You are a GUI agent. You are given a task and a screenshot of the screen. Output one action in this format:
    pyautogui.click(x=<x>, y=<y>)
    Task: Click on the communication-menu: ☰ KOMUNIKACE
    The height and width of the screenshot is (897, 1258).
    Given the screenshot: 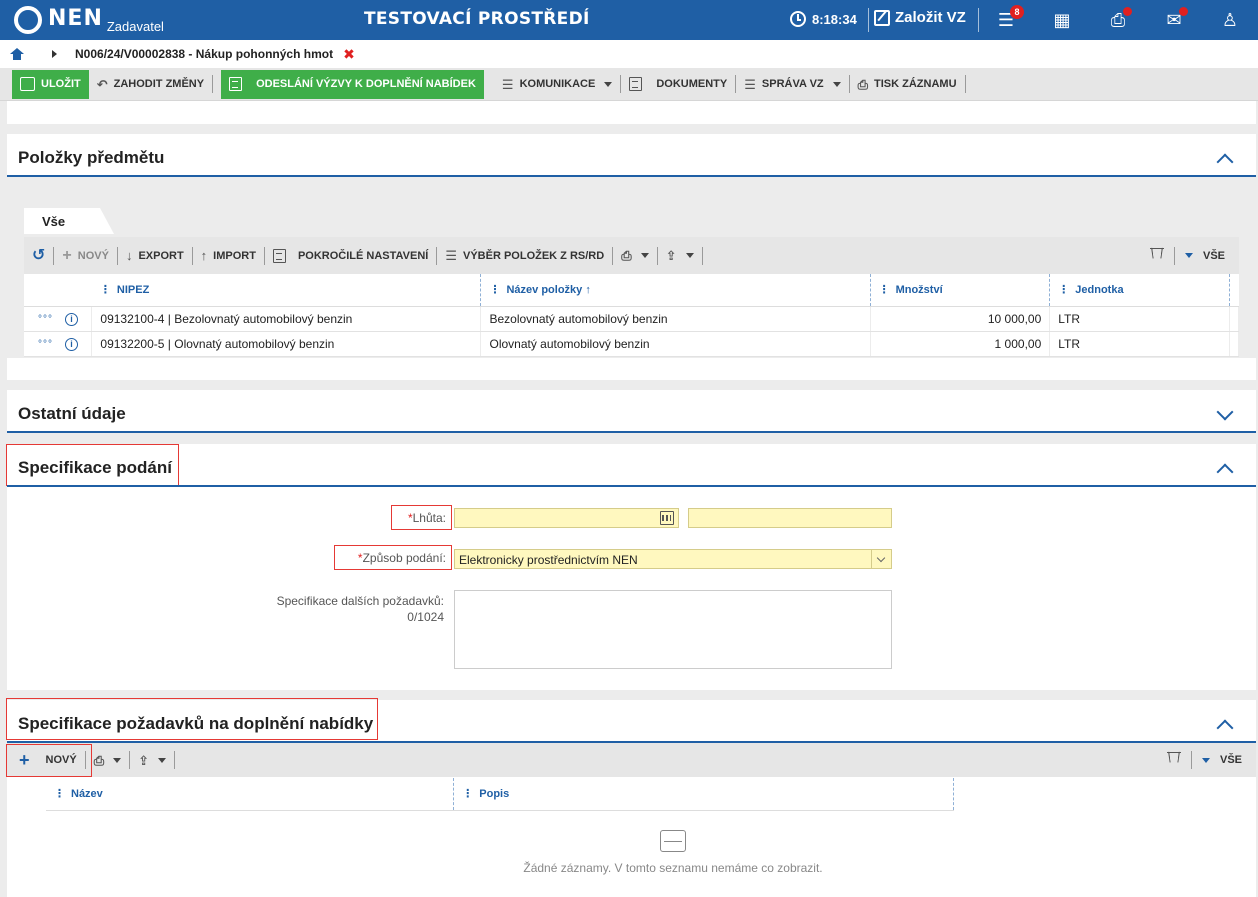 What is the action you would take?
    pyautogui.click(x=557, y=84)
    